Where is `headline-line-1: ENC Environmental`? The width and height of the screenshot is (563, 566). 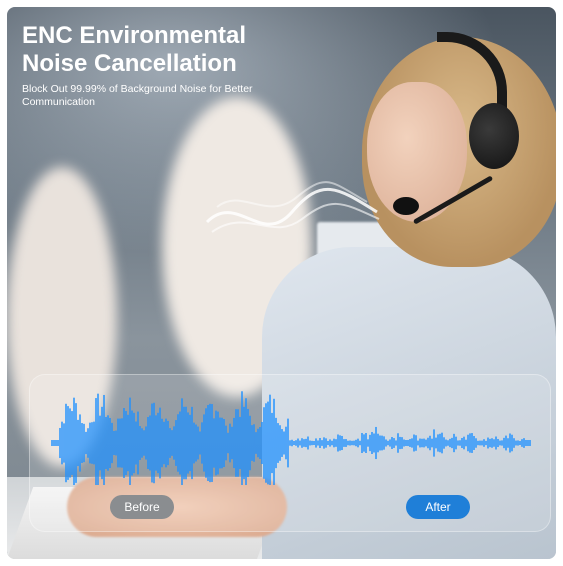
headline-line-1: ENC Environmental is located at coordinates (134, 35).